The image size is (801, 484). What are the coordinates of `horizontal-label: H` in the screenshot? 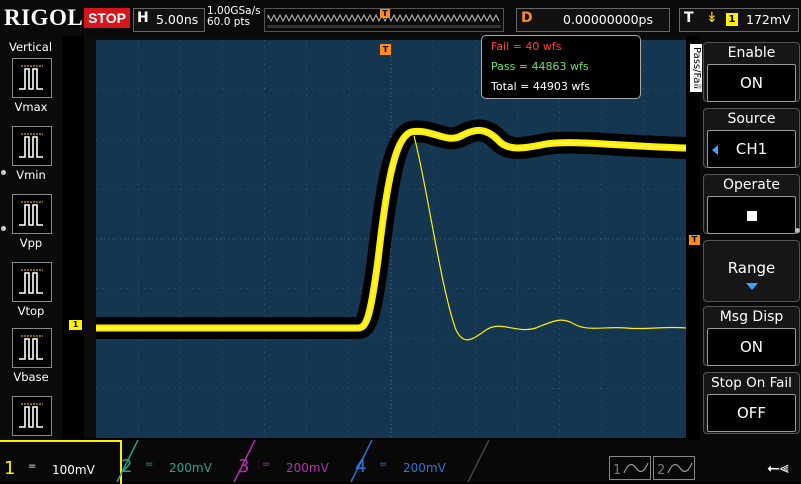 It's located at (143, 18).